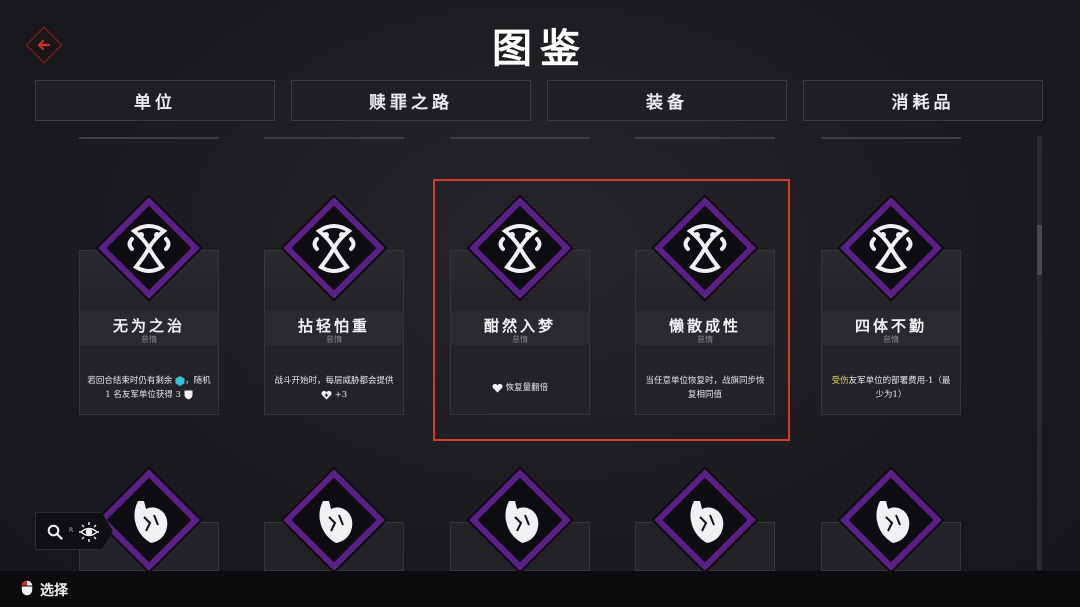 The height and width of the screenshot is (607, 1080). I want to click on search-filter-widget: R, so click(74, 531).